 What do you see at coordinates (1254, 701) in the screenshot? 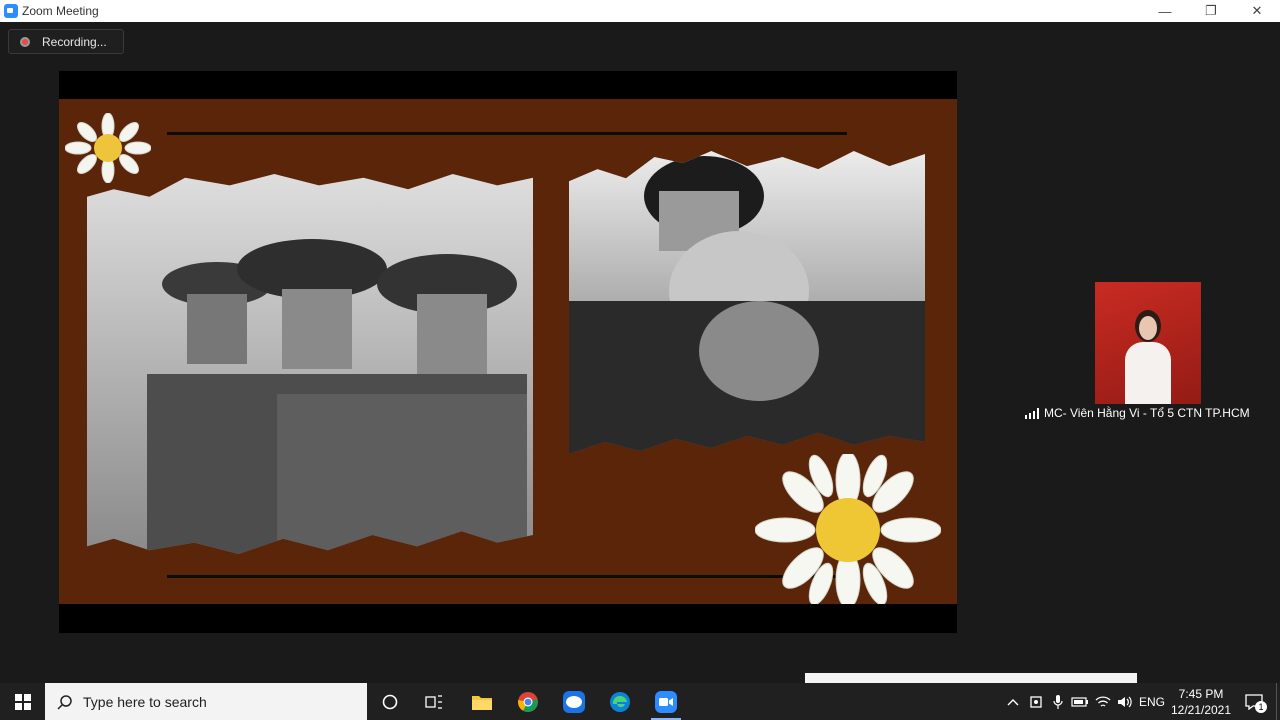
I see `action-center-button: 1` at bounding box center [1254, 701].